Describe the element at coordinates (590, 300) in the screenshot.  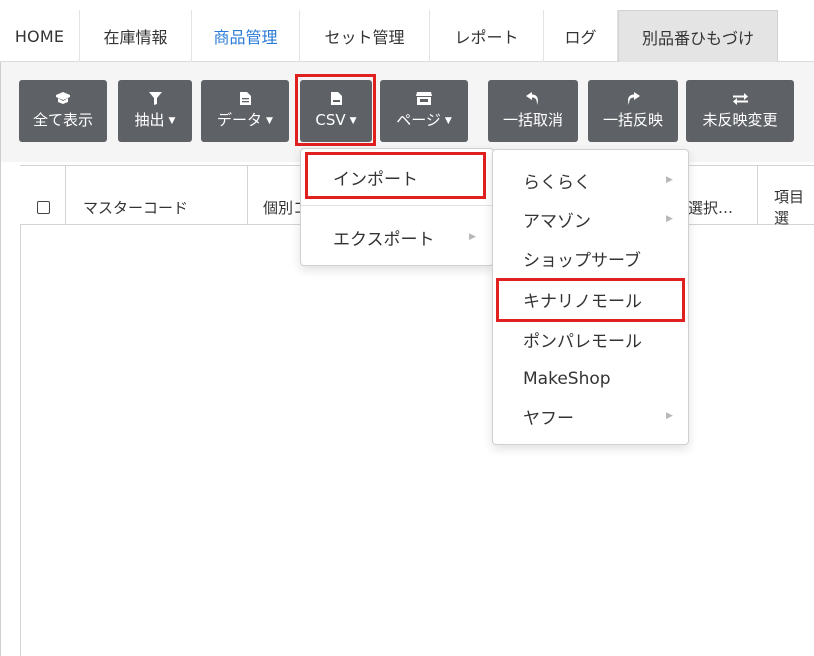
I see `kinarino-mall-highlight` at that location.